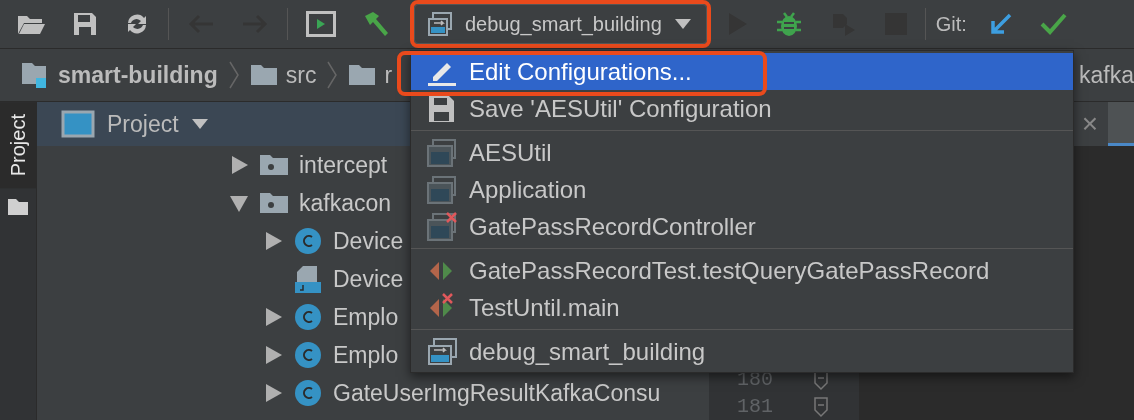 The width and height of the screenshot is (1134, 420). I want to click on menu-item: GatePassRecordTest.testQueryGatePassRecord, so click(742, 270).